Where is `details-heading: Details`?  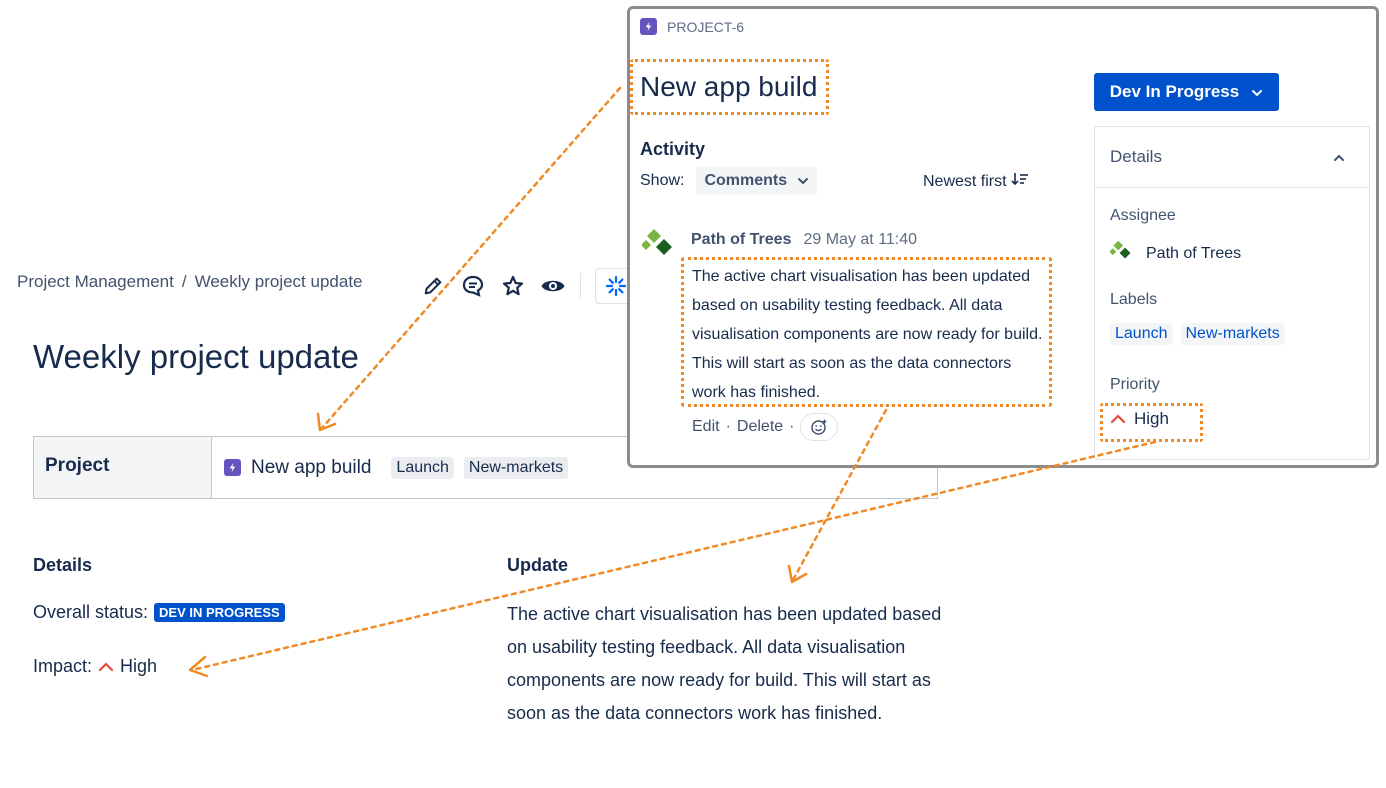
details-heading: Details is located at coordinates (63, 565).